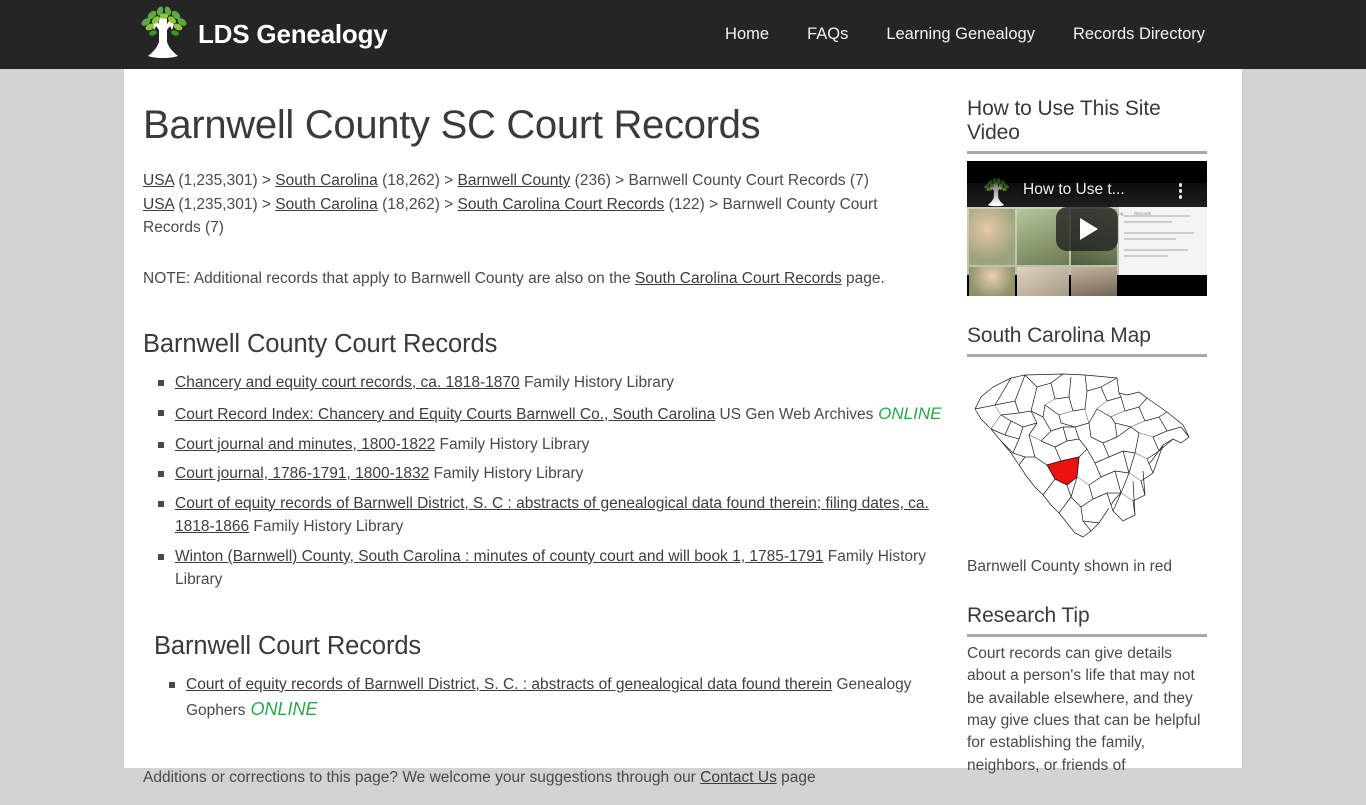 Image resolution: width=1366 pixels, height=805 pixels. I want to click on play-triangle, so click(1089, 228).